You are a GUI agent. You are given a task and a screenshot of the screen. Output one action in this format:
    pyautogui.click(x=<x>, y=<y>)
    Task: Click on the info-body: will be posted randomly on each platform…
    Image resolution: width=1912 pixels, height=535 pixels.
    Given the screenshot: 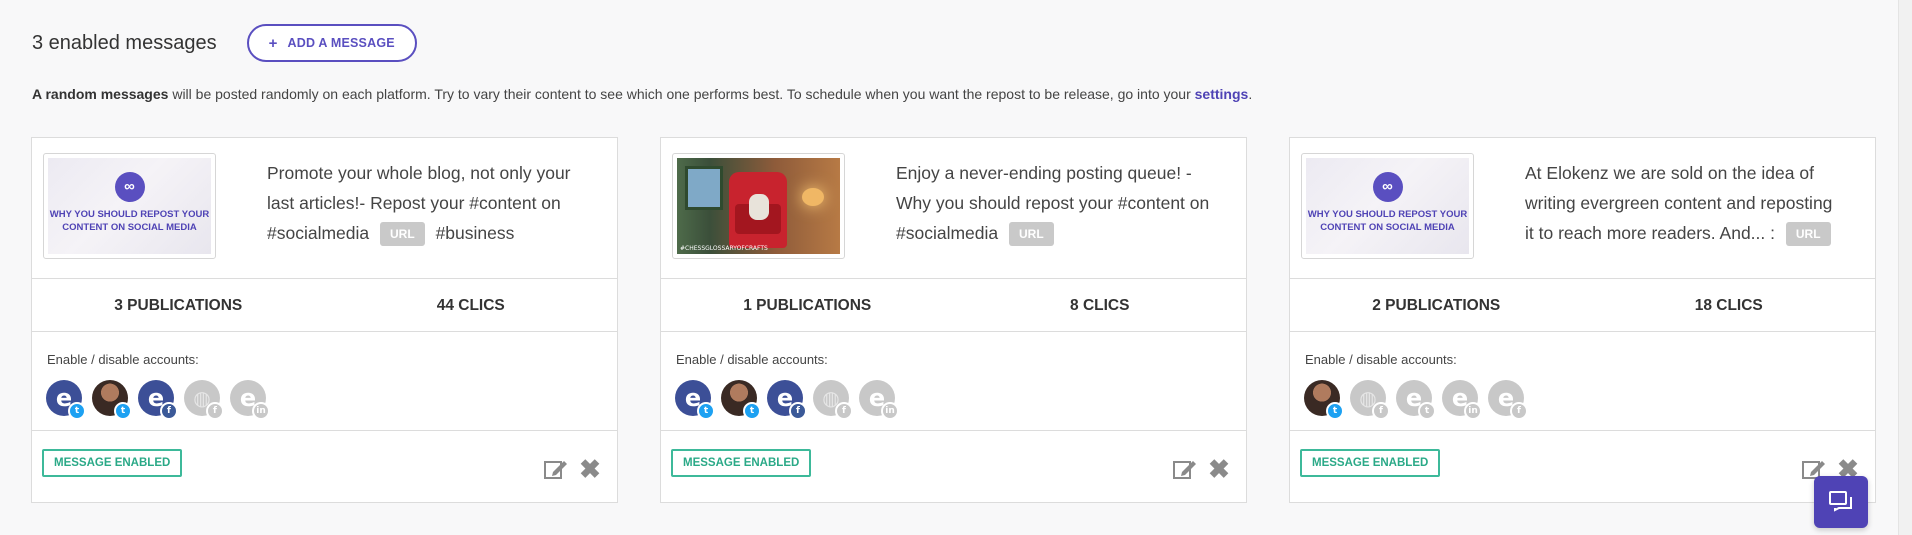 What is the action you would take?
    pyautogui.click(x=681, y=94)
    